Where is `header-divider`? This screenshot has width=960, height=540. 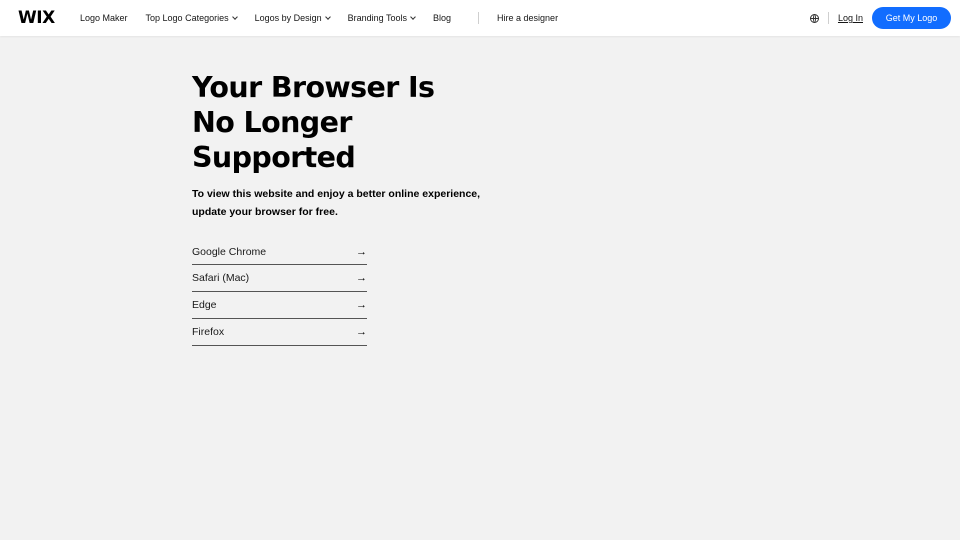 header-divider is located at coordinates (828, 18).